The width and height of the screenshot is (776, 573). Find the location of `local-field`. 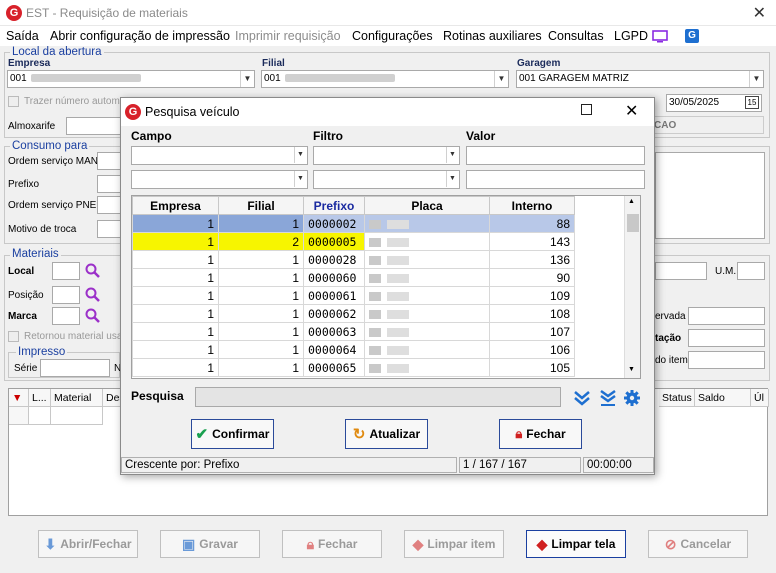

local-field is located at coordinates (66, 271).